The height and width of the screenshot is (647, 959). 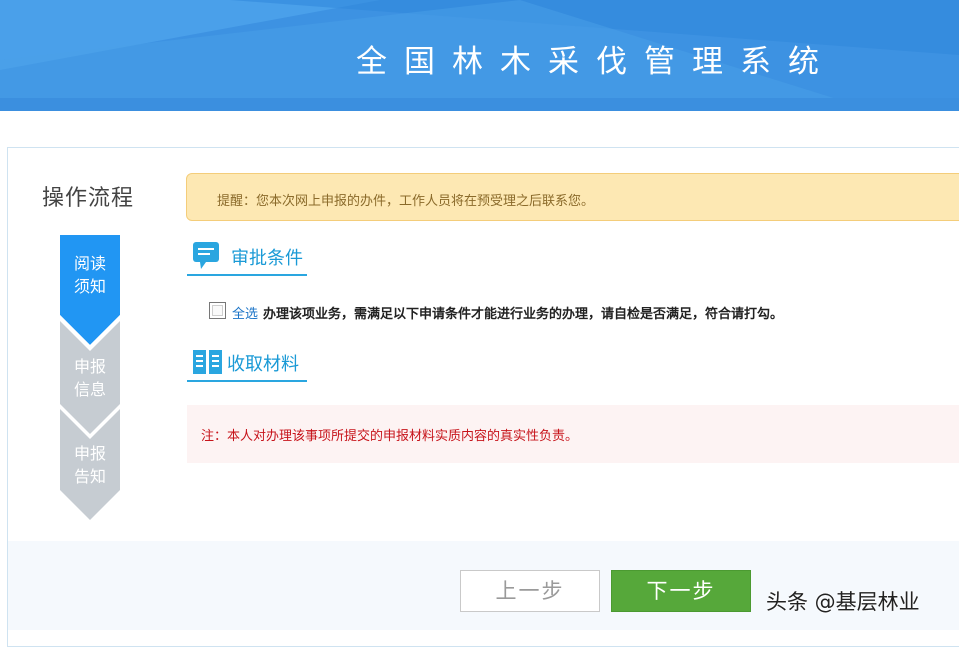 I want to click on open-book-icon, so click(x=207, y=362).